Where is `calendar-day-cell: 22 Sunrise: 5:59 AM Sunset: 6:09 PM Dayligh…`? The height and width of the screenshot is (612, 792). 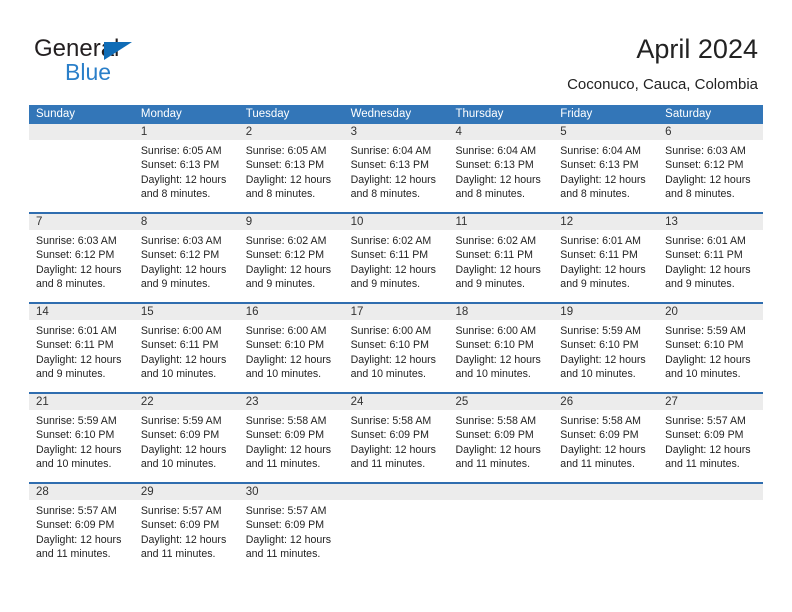
calendar-day-cell: 22 Sunrise: 5:59 AM Sunset: 6:09 PM Dayligh… is located at coordinates (186, 438).